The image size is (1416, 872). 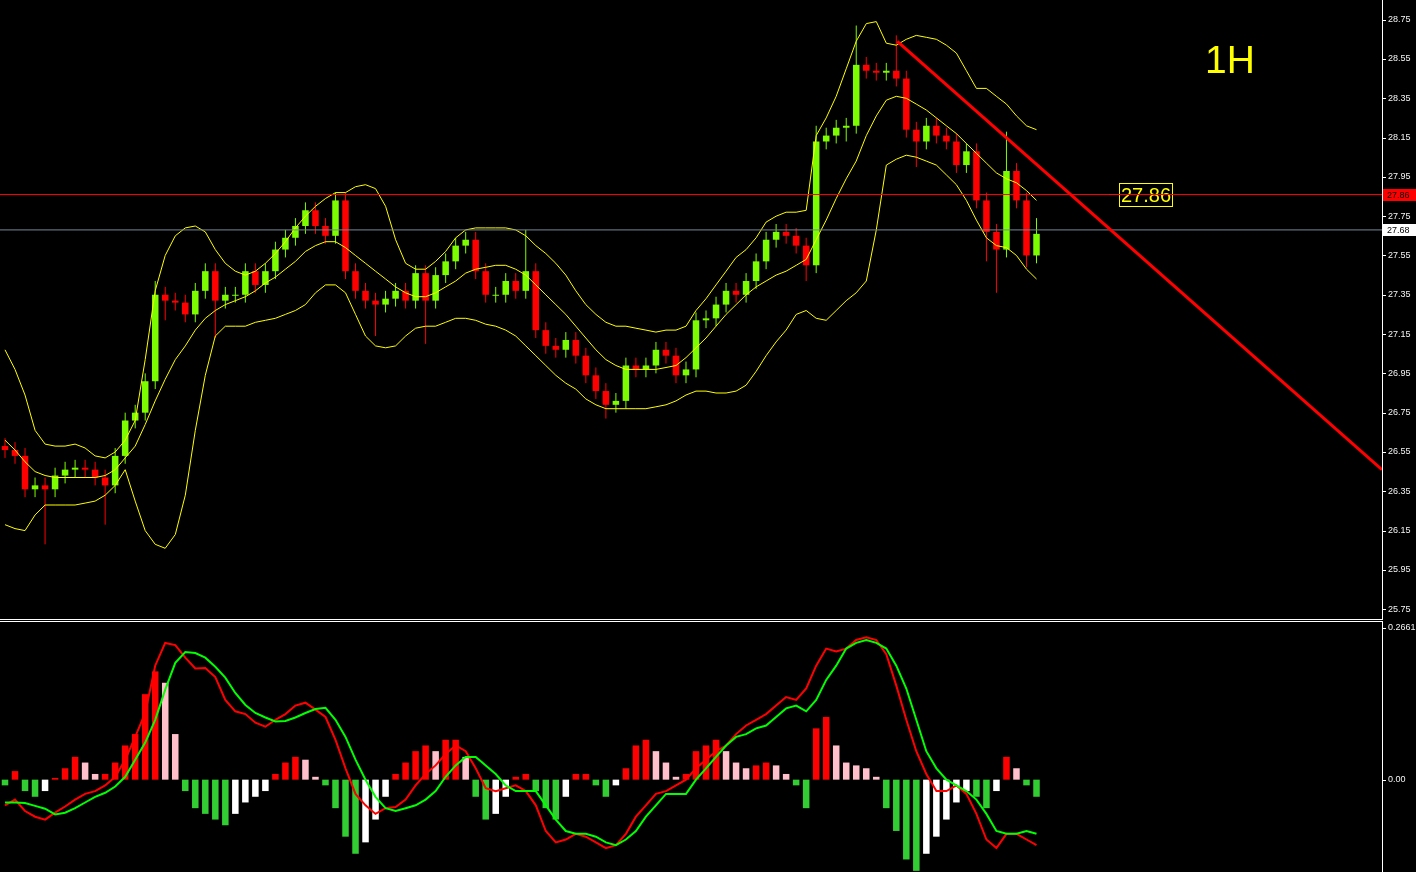 I want to click on axis-label: 28.55, so click(x=1399, y=59).